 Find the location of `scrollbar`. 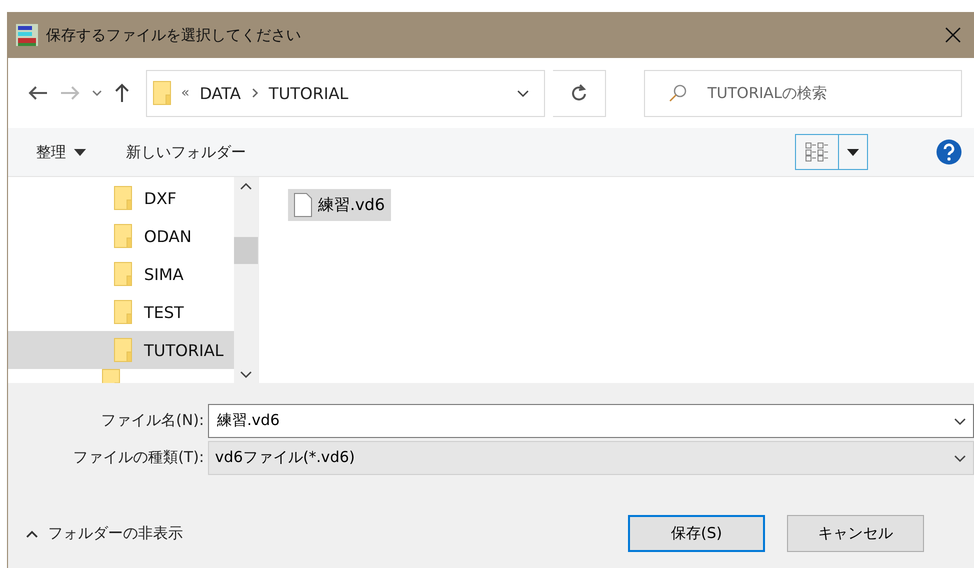

scrollbar is located at coordinates (246, 280).